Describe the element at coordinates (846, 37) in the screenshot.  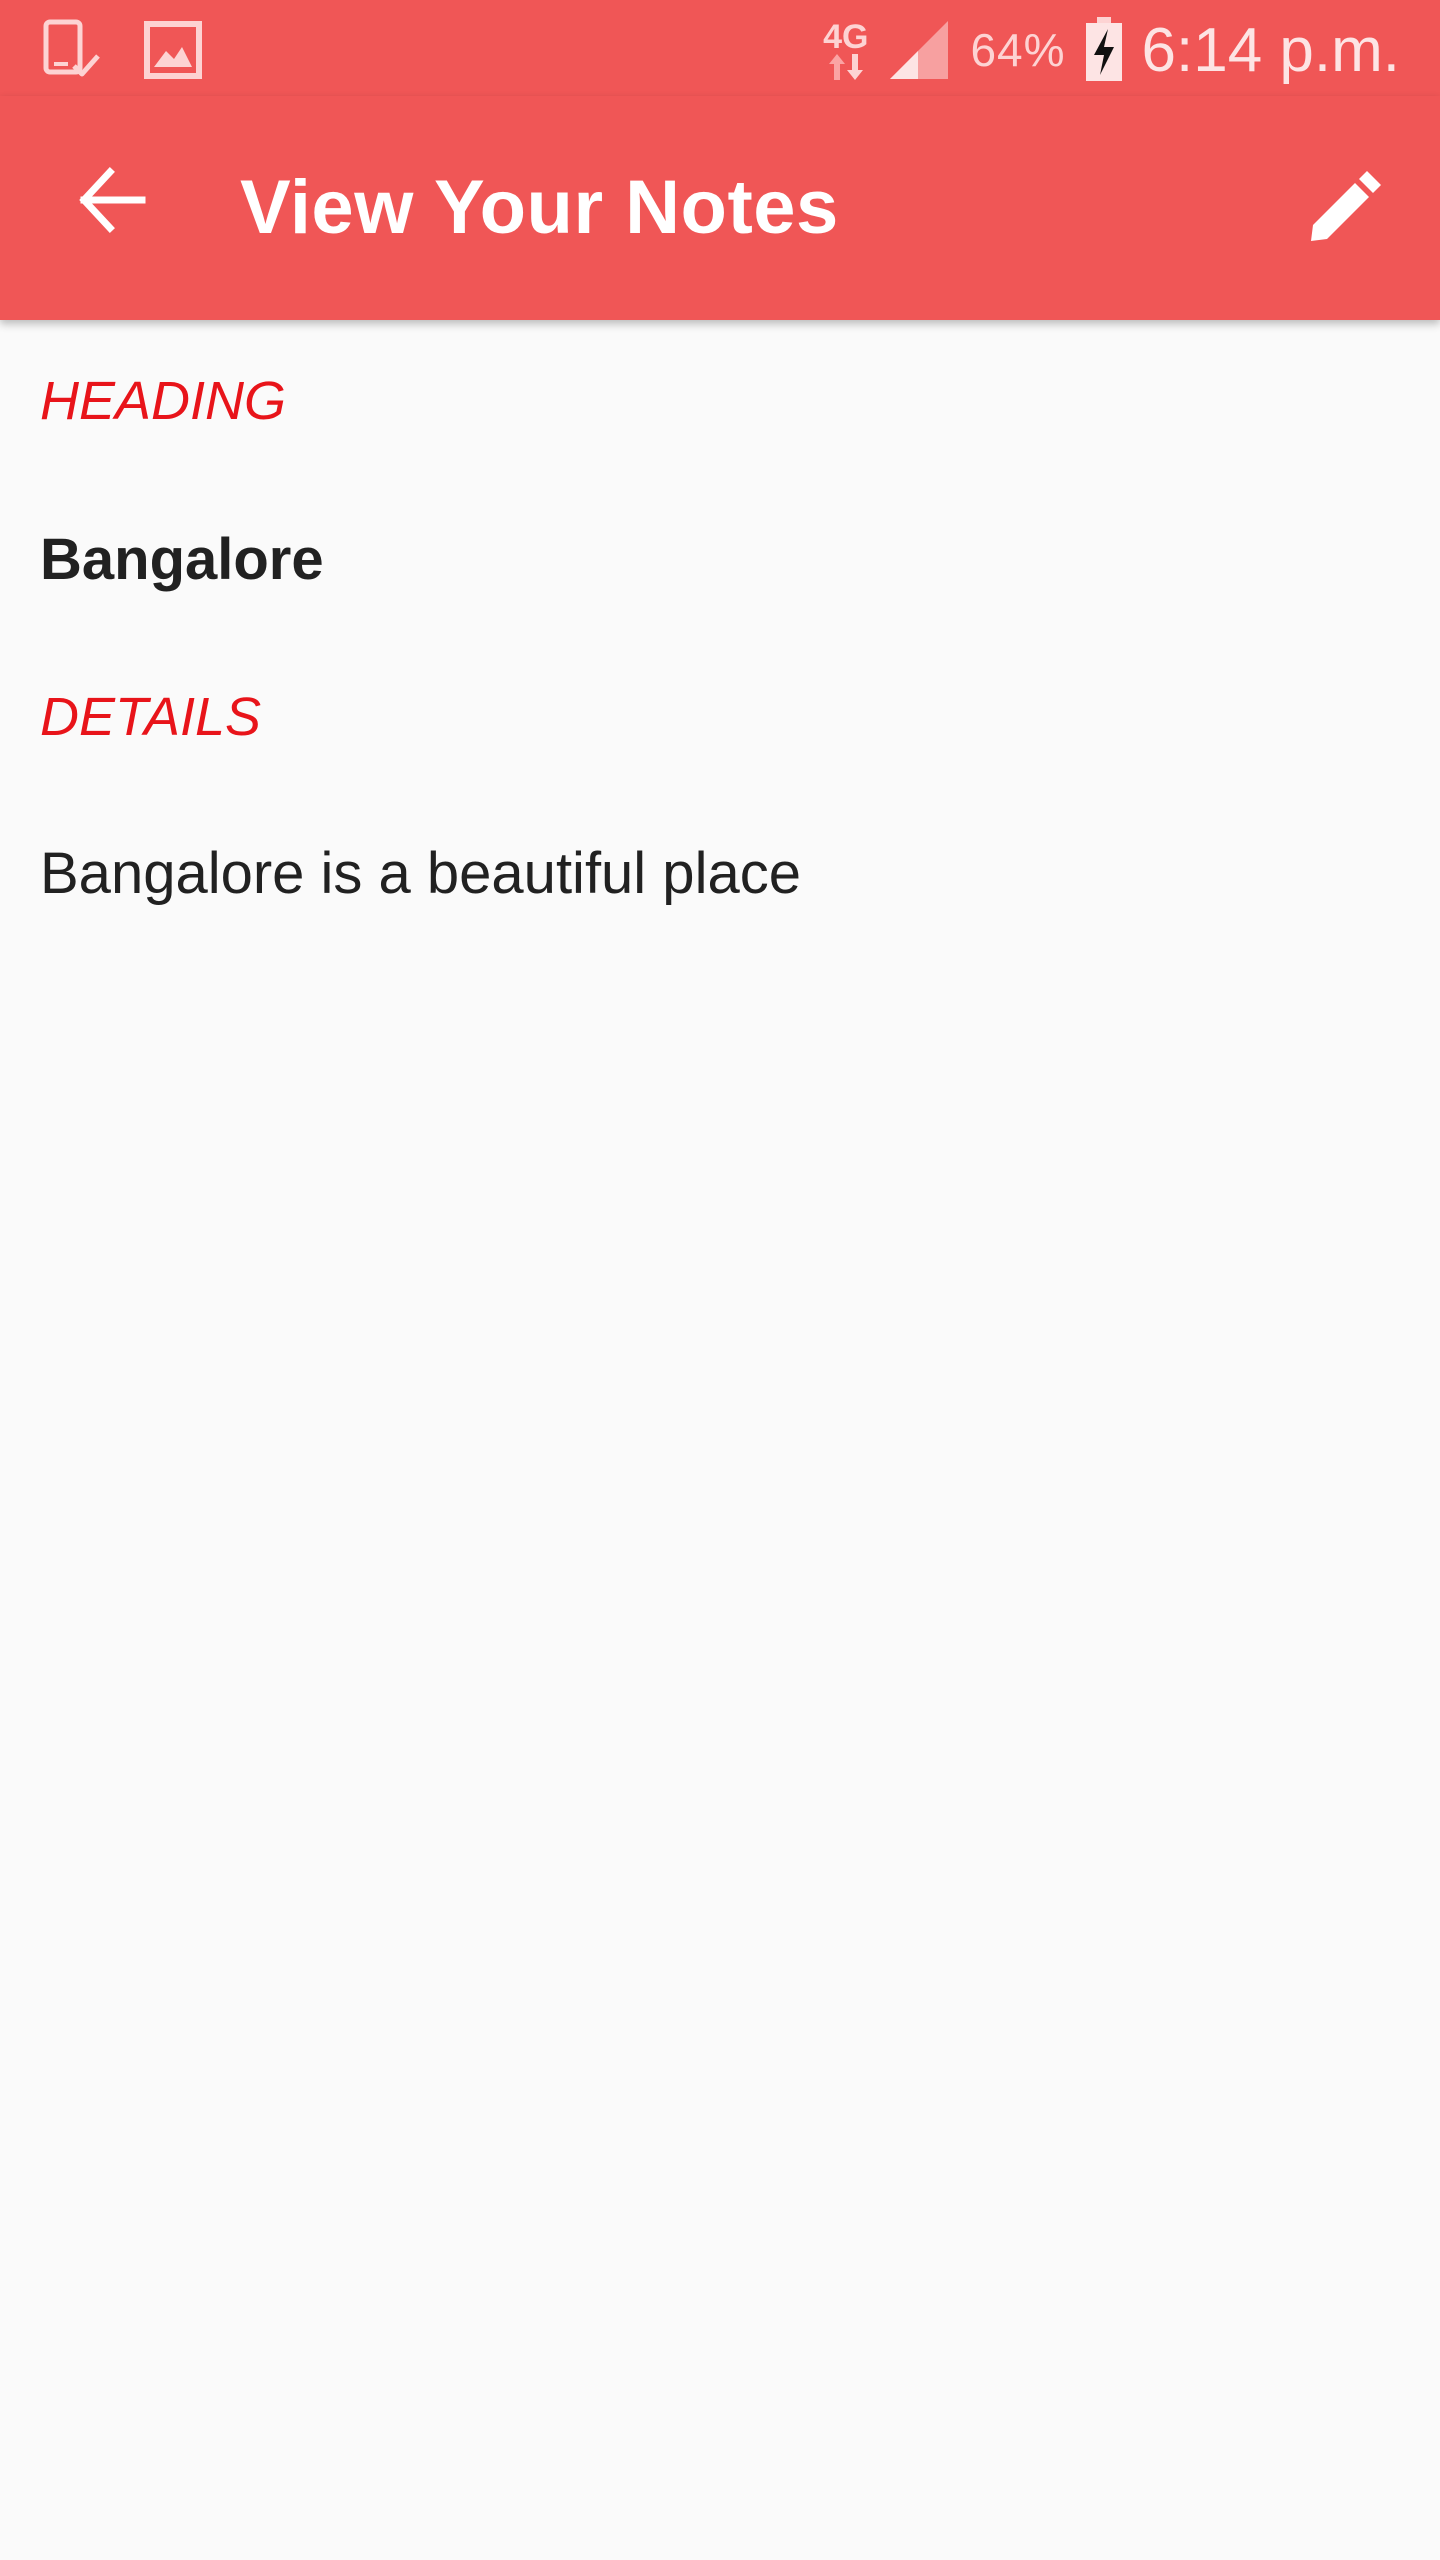
I see `network-type-label: 4G` at that location.